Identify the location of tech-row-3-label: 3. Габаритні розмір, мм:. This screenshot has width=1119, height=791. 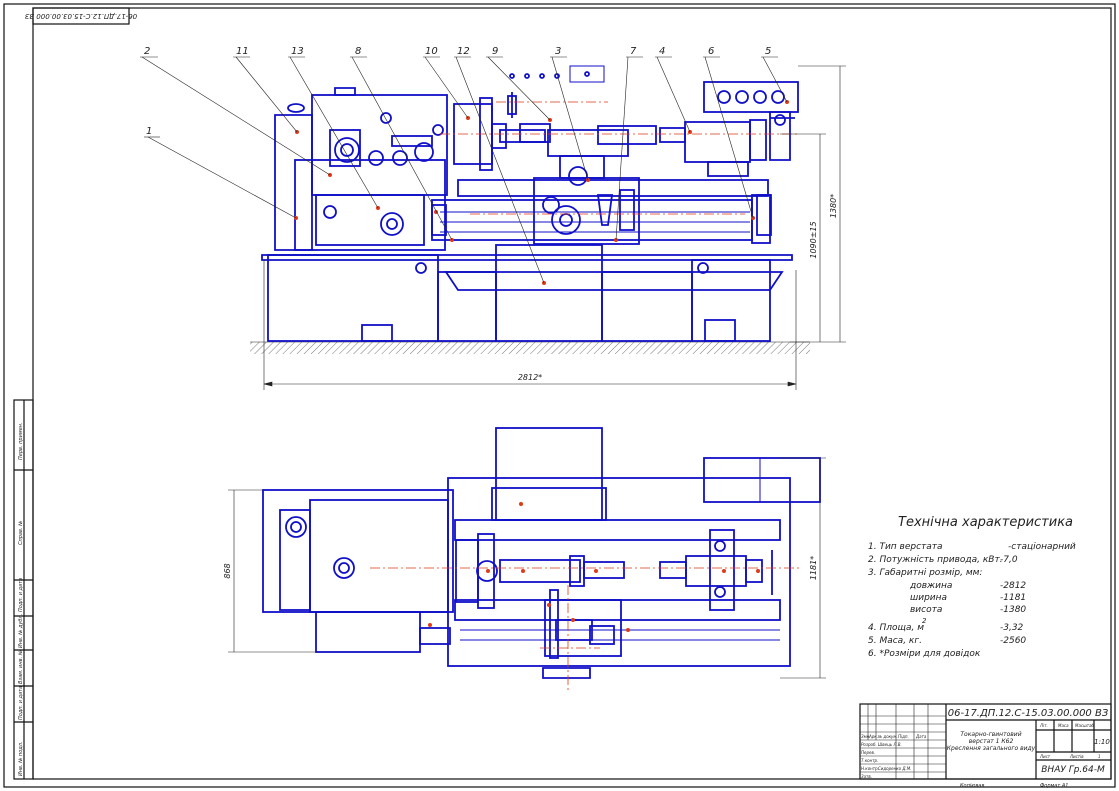
(925, 573).